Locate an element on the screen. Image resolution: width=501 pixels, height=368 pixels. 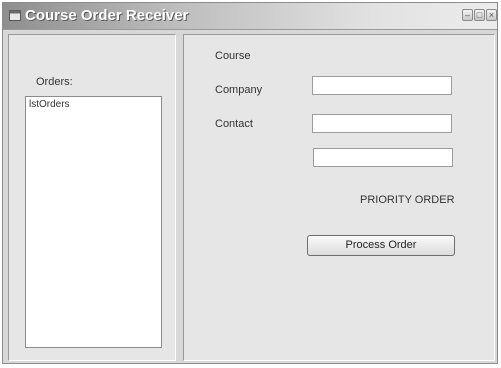
company-label: Company is located at coordinates (239, 90).